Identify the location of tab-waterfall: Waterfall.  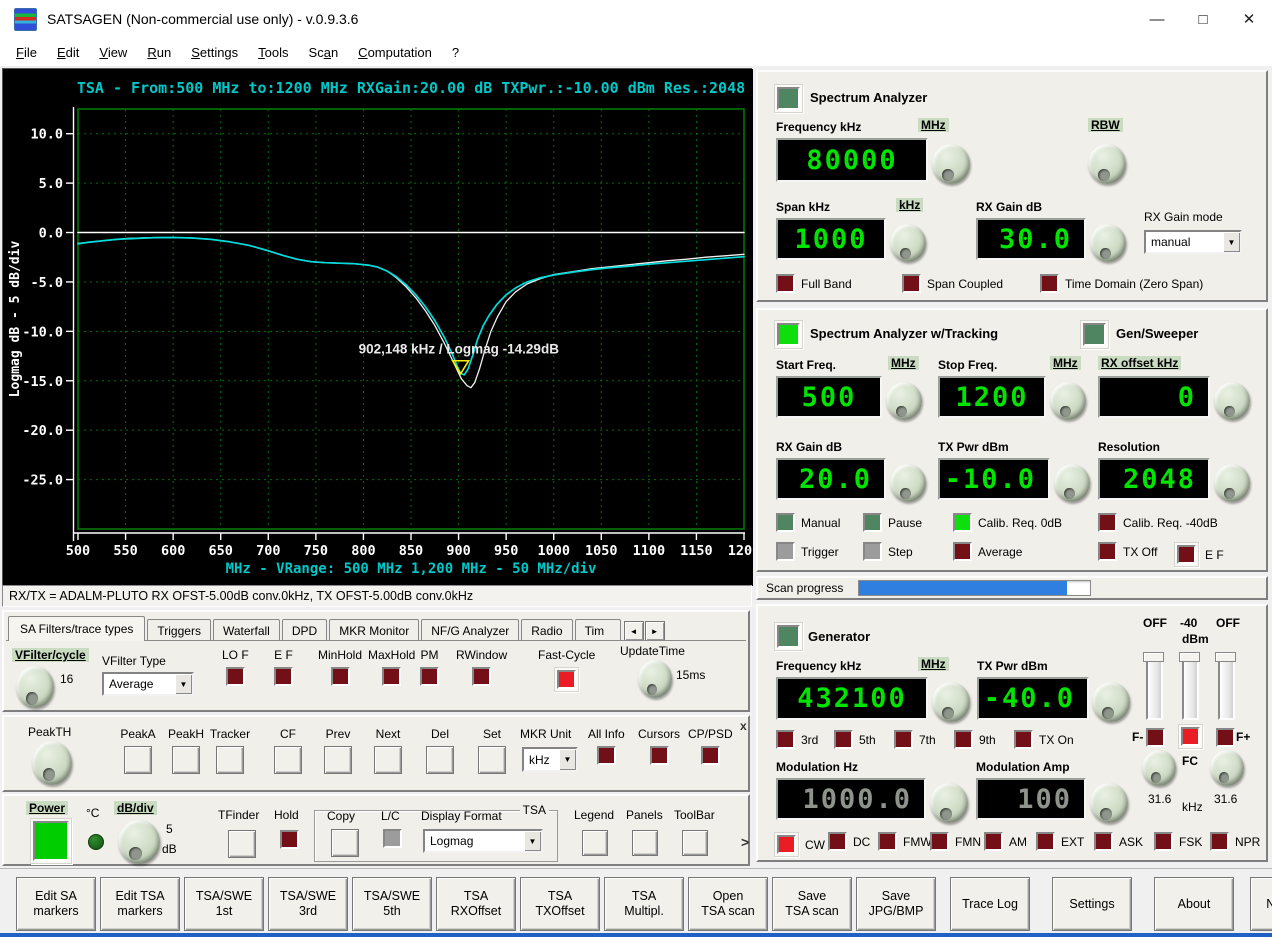
(246, 630).